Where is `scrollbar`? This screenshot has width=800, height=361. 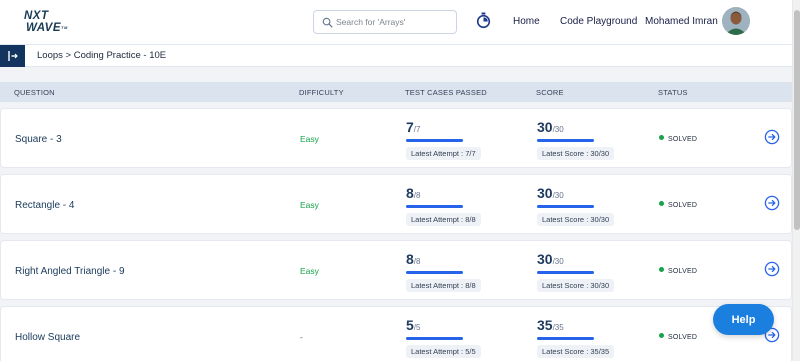
scrollbar is located at coordinates (796, 180).